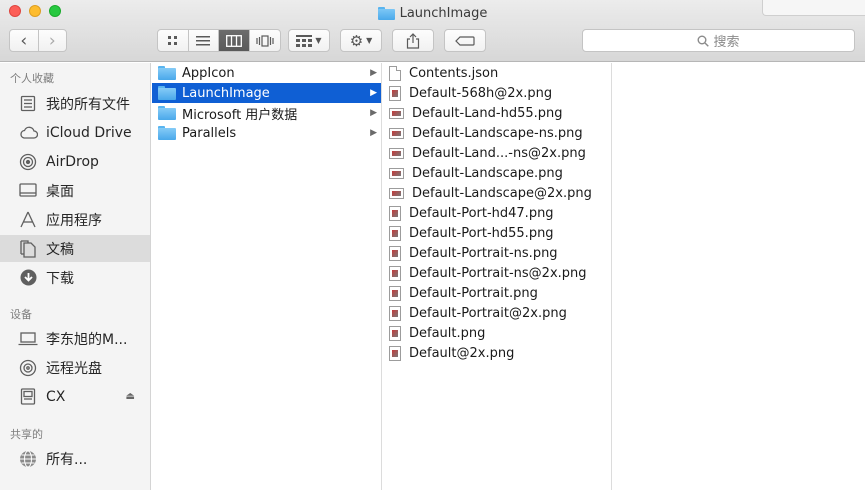  What do you see at coordinates (447, 333) in the screenshot?
I see `file-name: Default.png` at bounding box center [447, 333].